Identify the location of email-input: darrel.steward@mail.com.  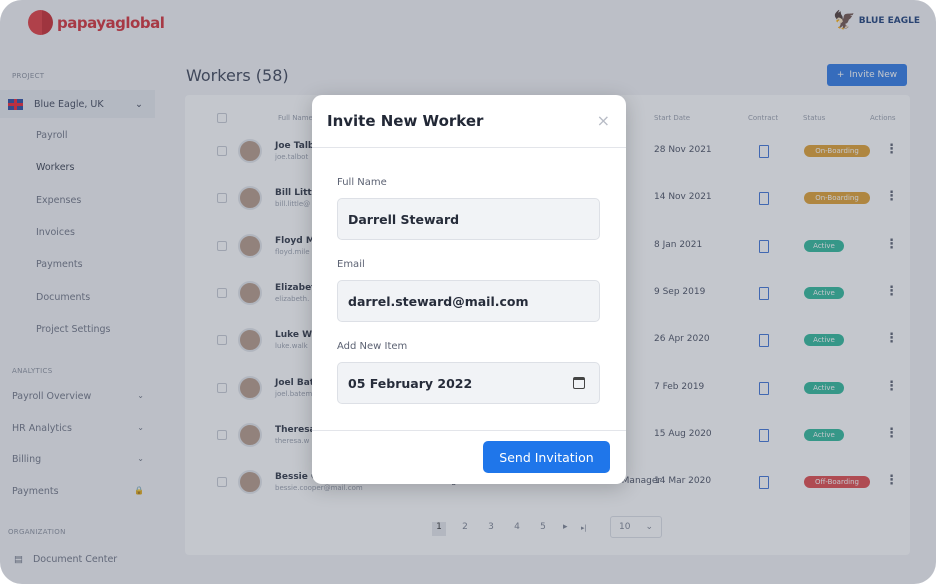
(468, 301).